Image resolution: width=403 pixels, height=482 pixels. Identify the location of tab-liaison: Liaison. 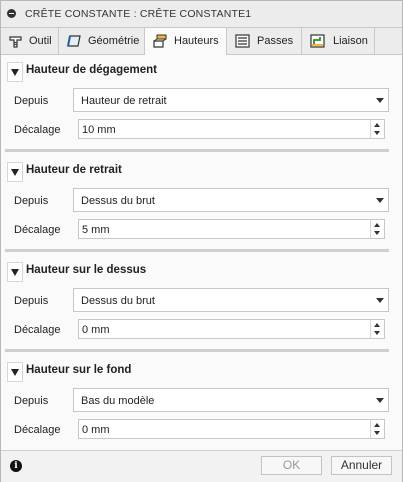
(338, 41).